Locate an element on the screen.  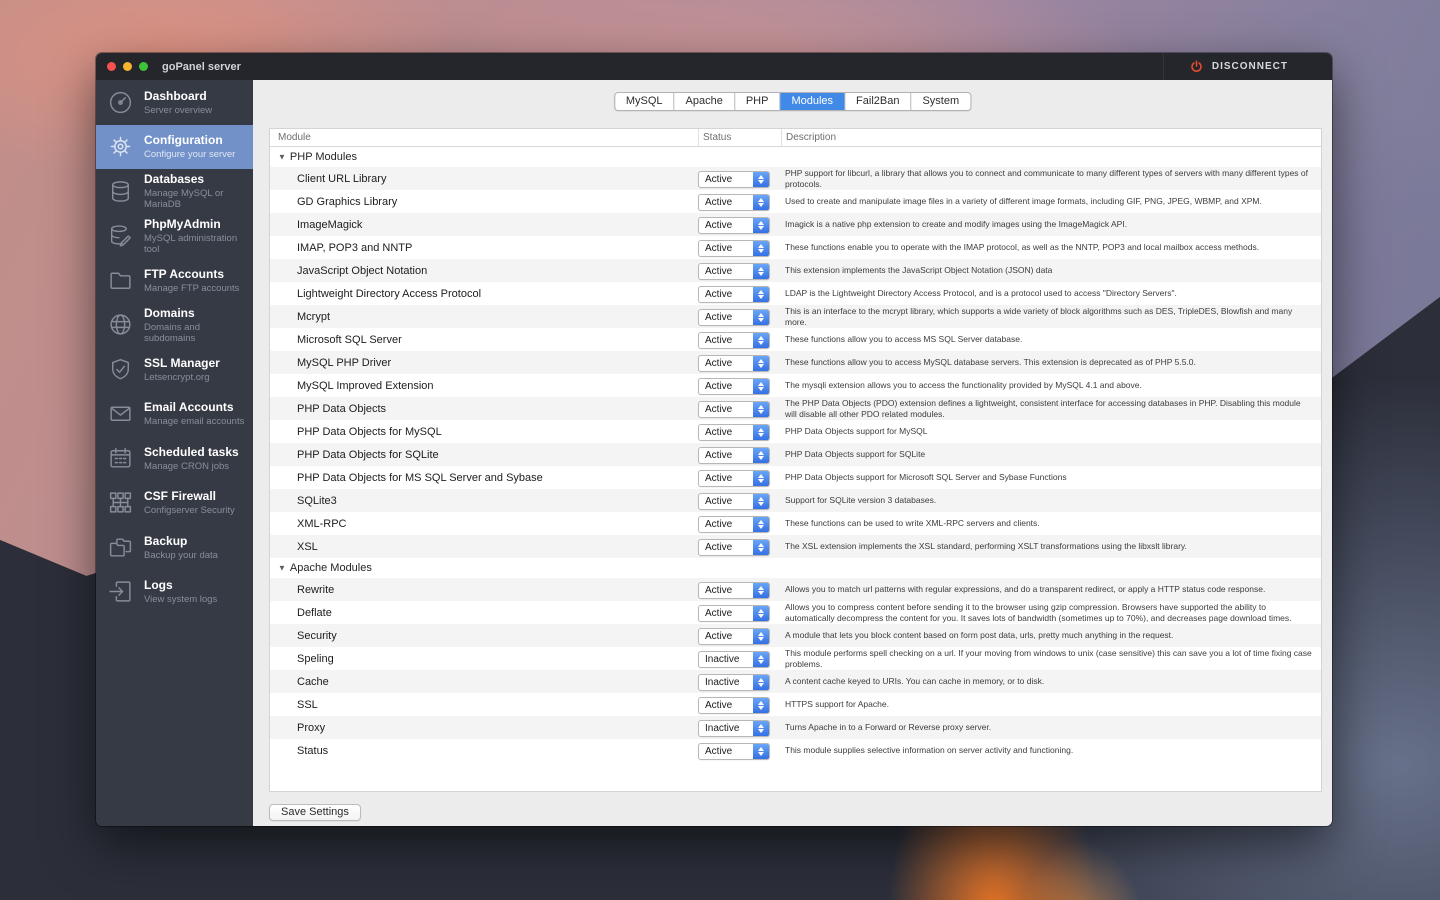
sidebar-item-email-accounts: Email Accounts Manage email accounts is located at coordinates (174, 414).